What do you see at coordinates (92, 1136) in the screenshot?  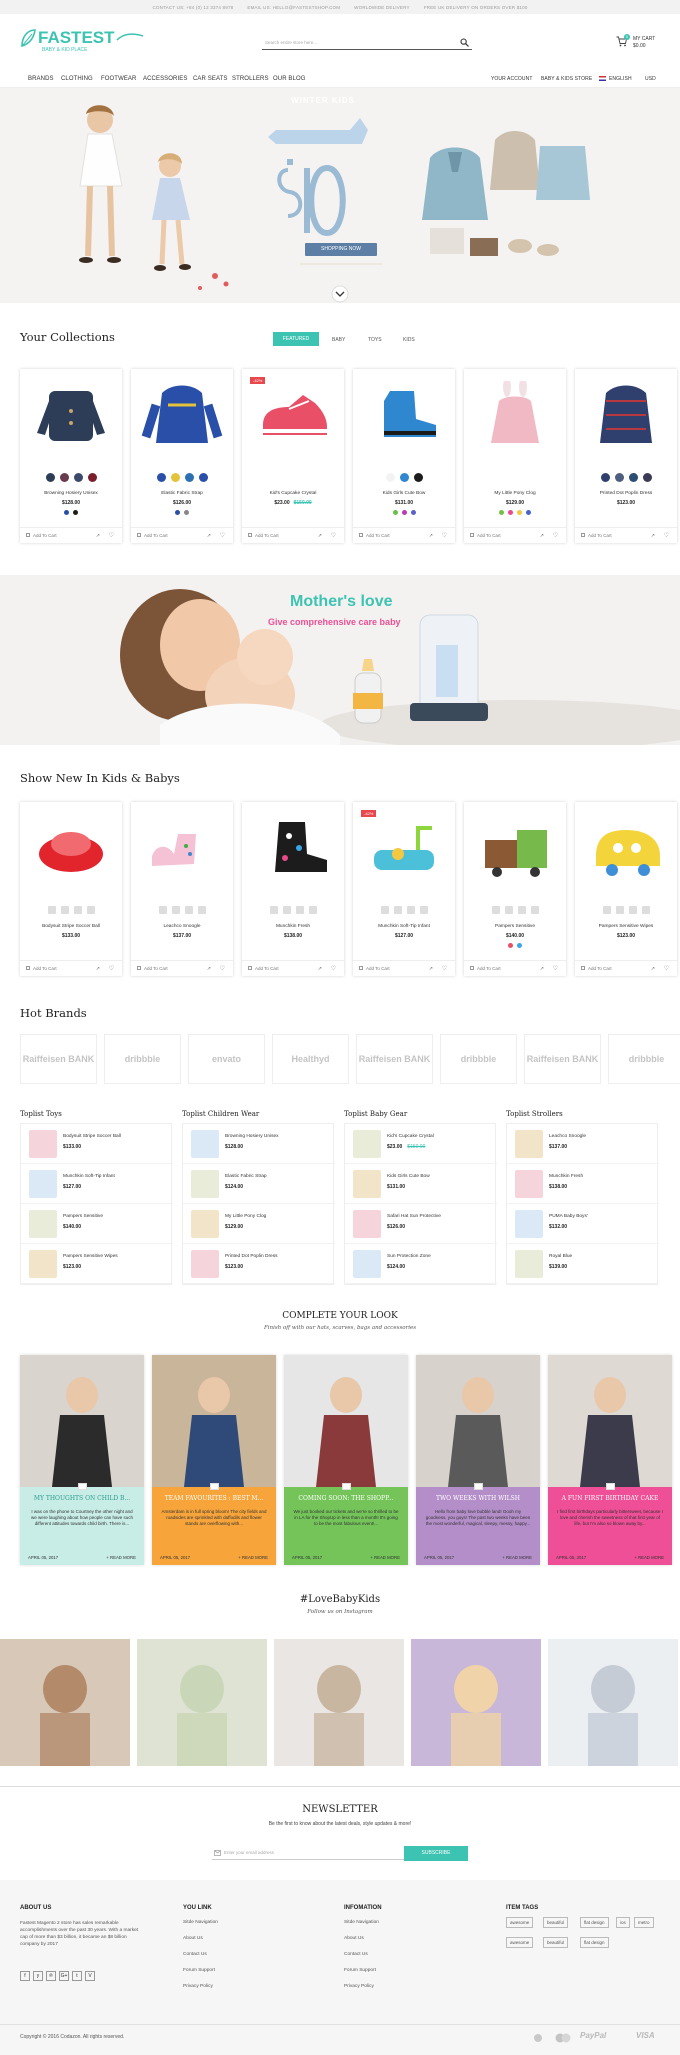 I see `toplist-item-name: Bodysuit Stripe Soccer Ball` at bounding box center [92, 1136].